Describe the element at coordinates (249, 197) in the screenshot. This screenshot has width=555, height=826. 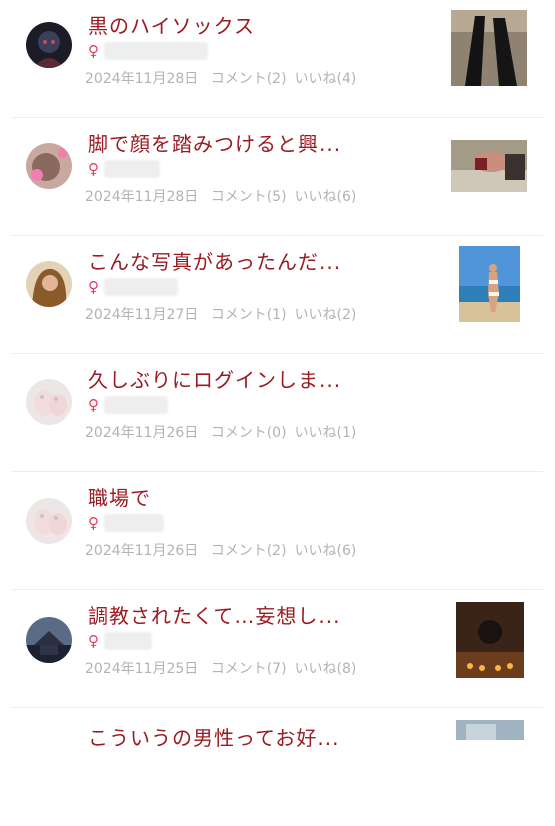
I see `comment-count: コメント(5)` at that location.